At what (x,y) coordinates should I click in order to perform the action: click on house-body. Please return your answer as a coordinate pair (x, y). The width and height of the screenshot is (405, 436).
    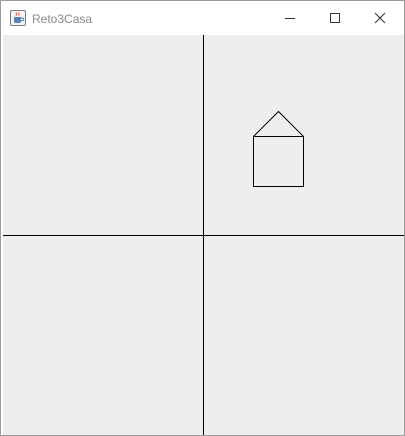
    Looking at the image, I should click on (278, 161).